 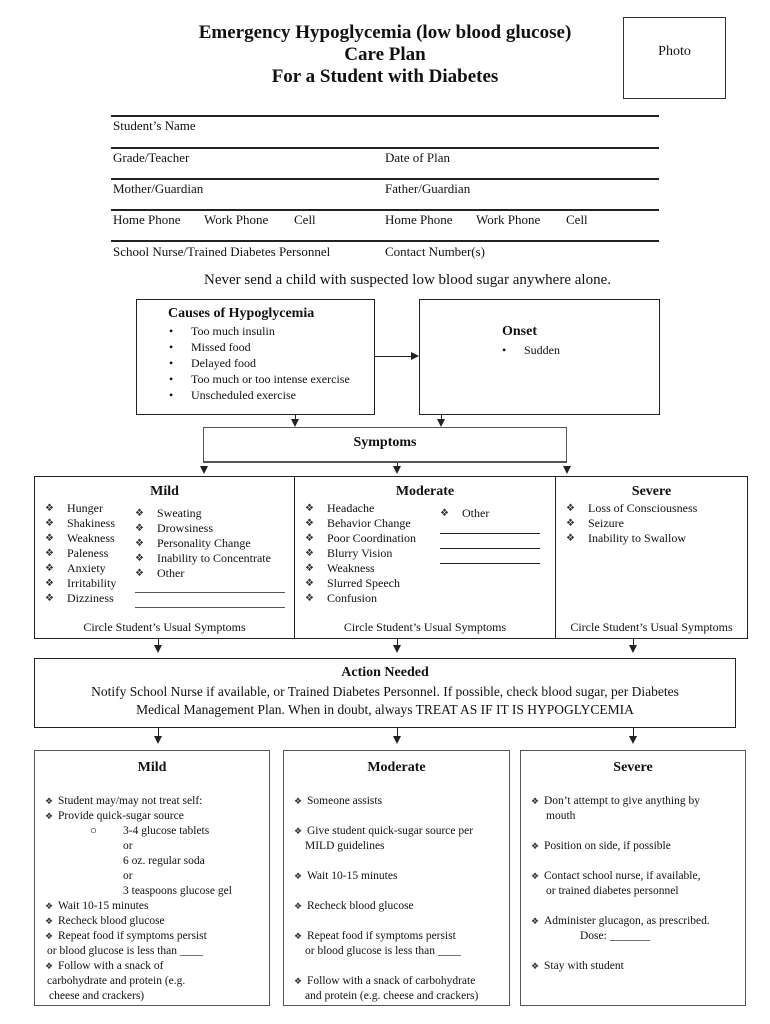 I want to click on onset-title: Onset, so click(x=519, y=331).